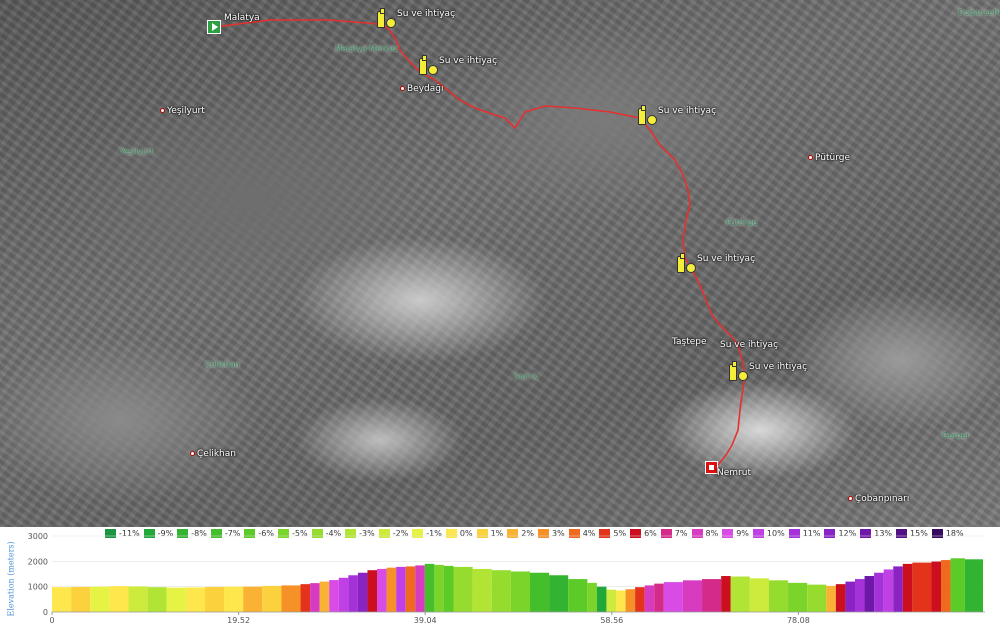 The height and width of the screenshot is (625, 1000). I want to click on start-flag-icon, so click(214, 27).